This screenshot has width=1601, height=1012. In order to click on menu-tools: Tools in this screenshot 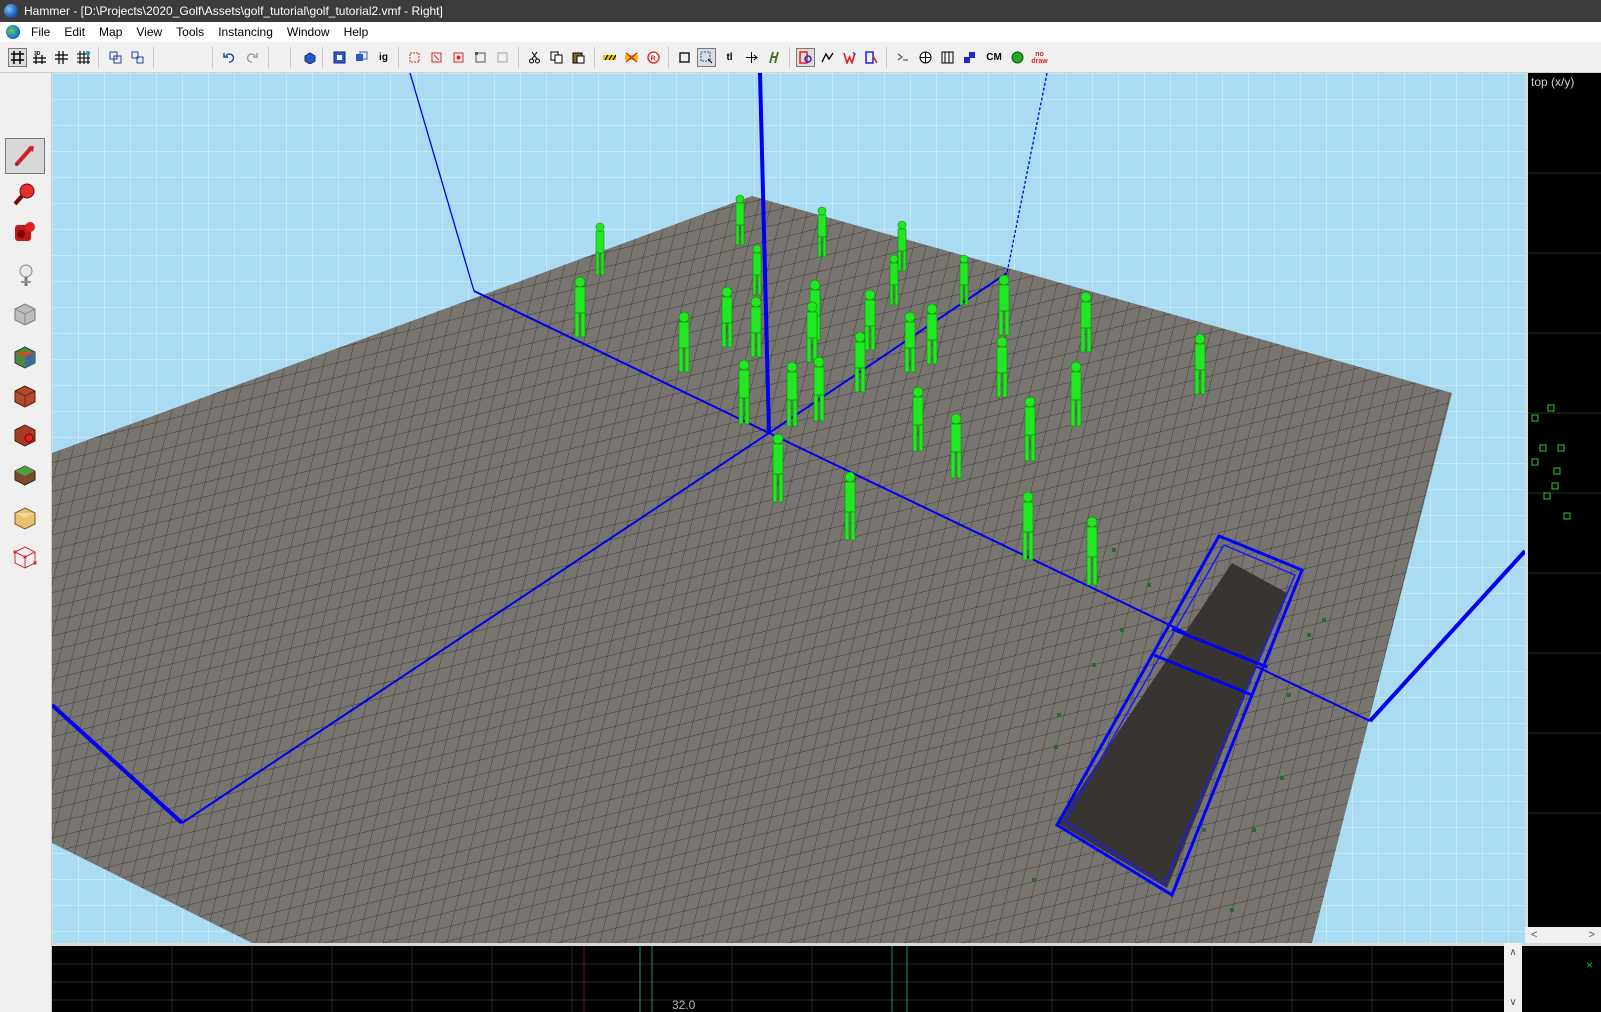, I will do `click(190, 32)`.